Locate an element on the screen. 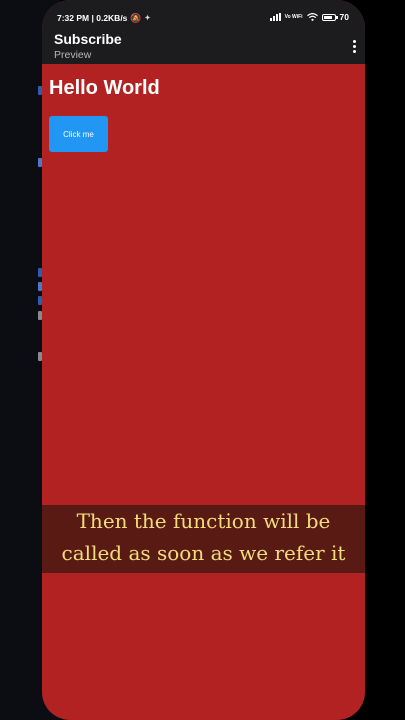 The height and width of the screenshot is (720, 405). battery-icon is located at coordinates (329, 17).